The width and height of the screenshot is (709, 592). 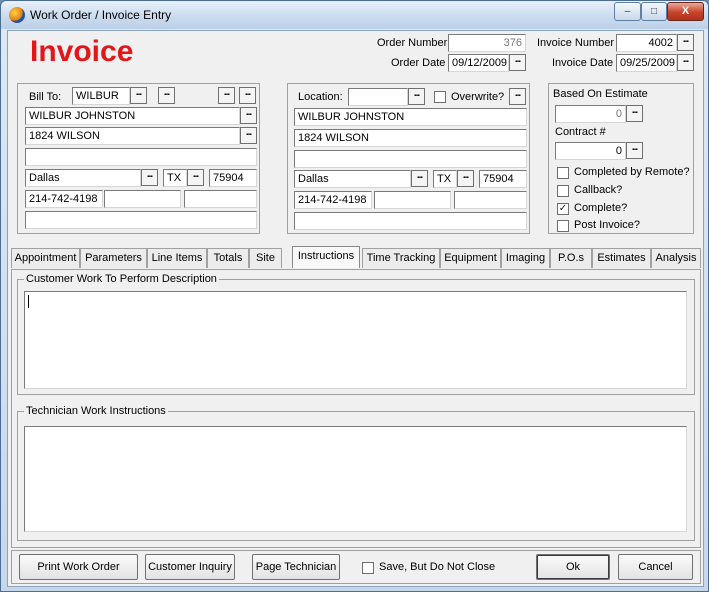 I want to click on completed-by-remote-label: Completed by Remote?, so click(x=632, y=172).